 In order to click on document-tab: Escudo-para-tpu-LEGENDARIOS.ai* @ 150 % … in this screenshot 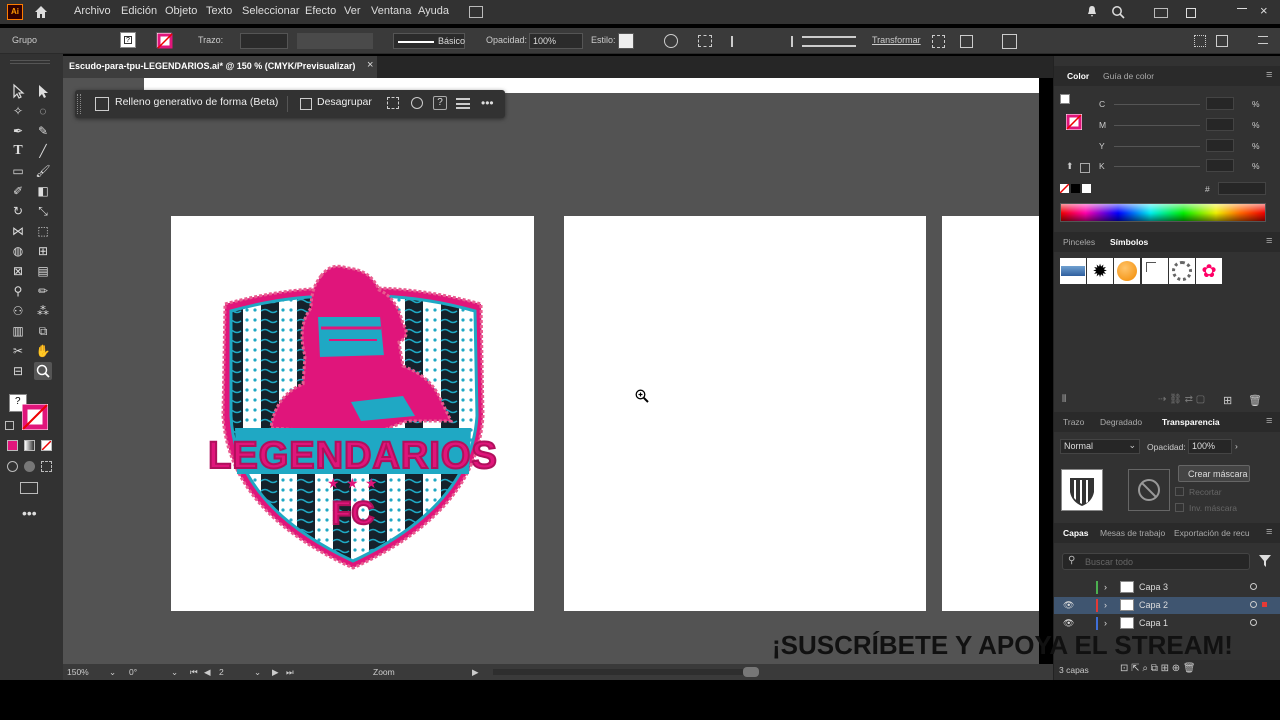, I will do `click(220, 67)`.